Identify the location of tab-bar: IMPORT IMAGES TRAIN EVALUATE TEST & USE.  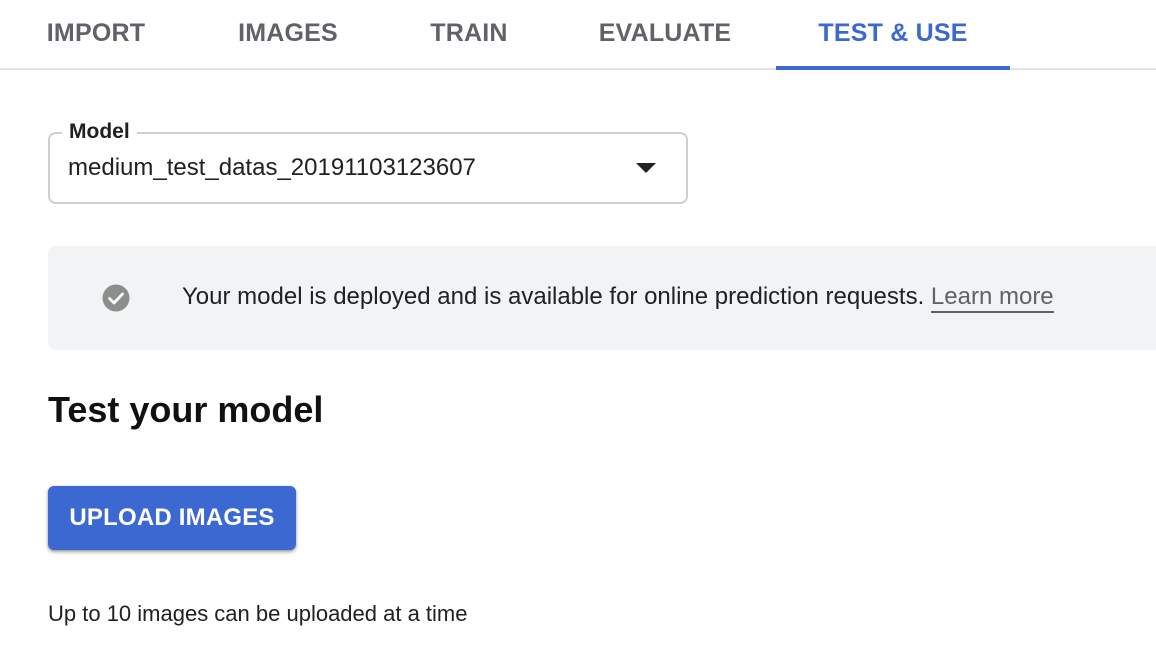
(578, 35).